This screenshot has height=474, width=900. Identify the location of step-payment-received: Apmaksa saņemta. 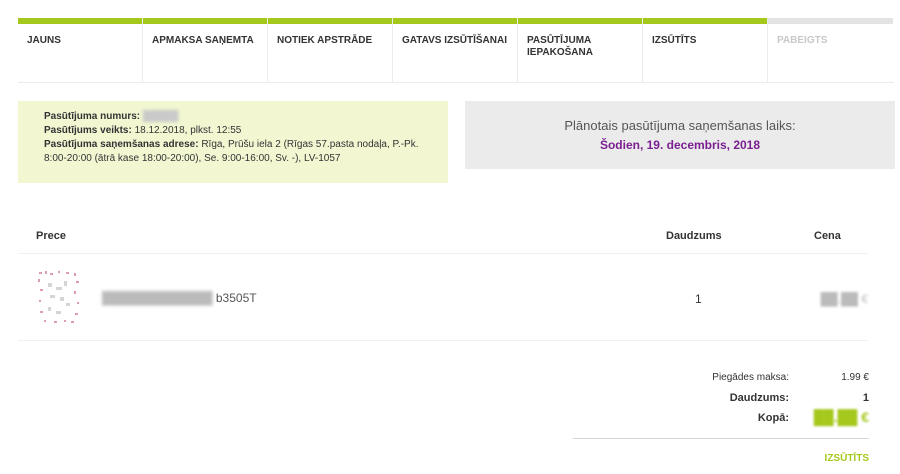
(205, 50).